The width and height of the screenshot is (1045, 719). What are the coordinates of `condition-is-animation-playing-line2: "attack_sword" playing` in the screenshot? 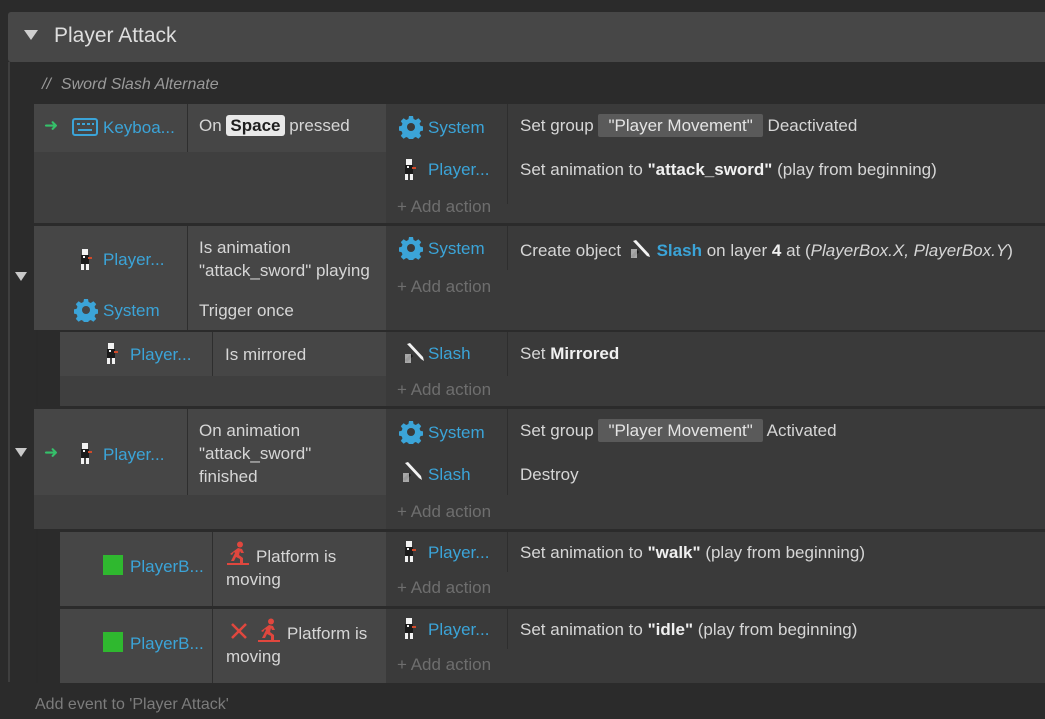 It's located at (284, 270).